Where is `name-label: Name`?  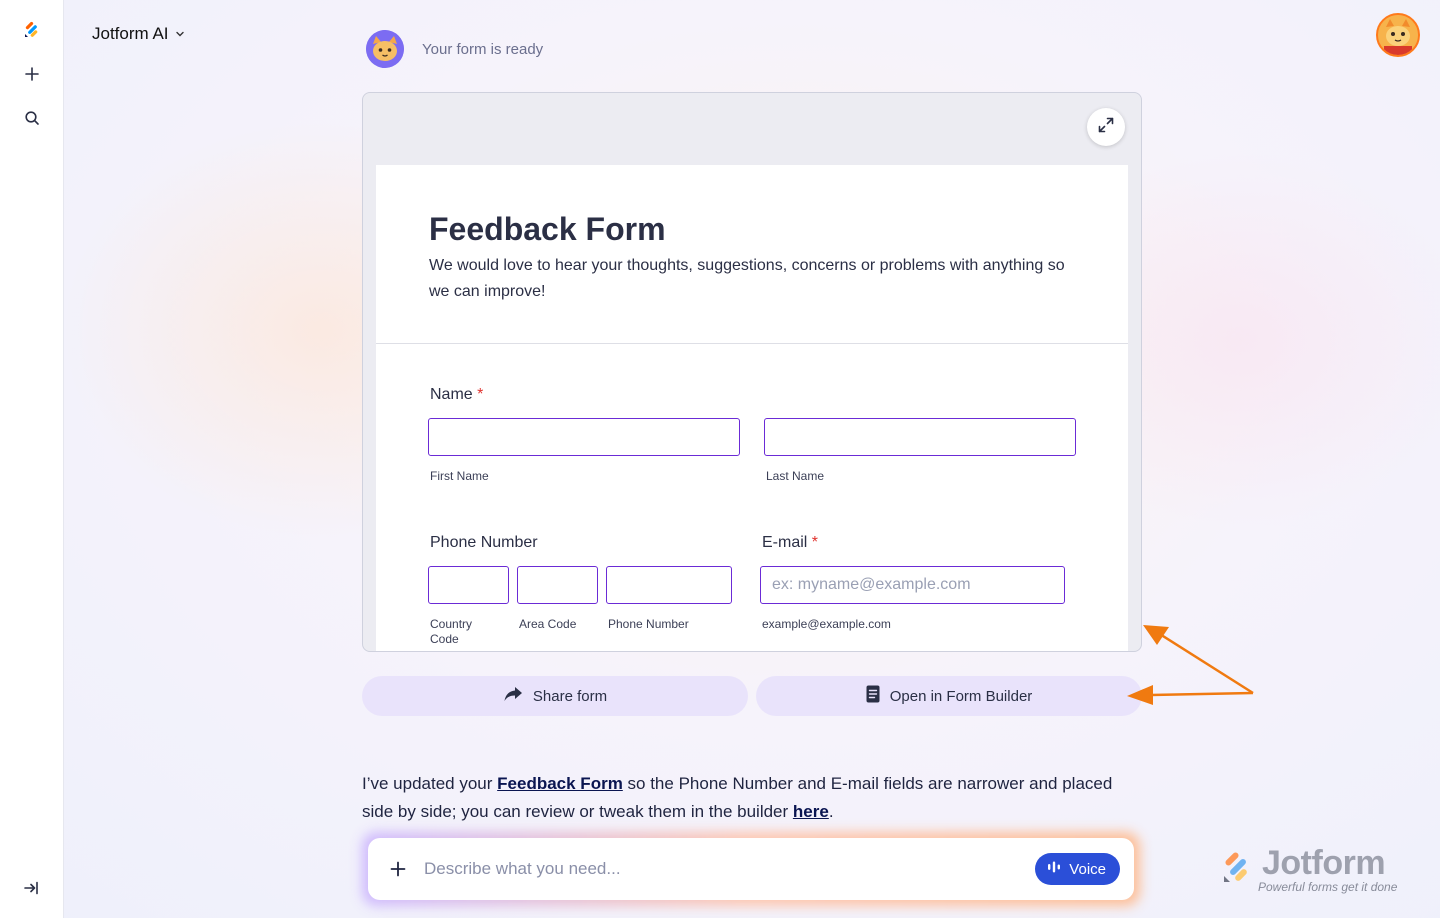 name-label: Name is located at coordinates (451, 394).